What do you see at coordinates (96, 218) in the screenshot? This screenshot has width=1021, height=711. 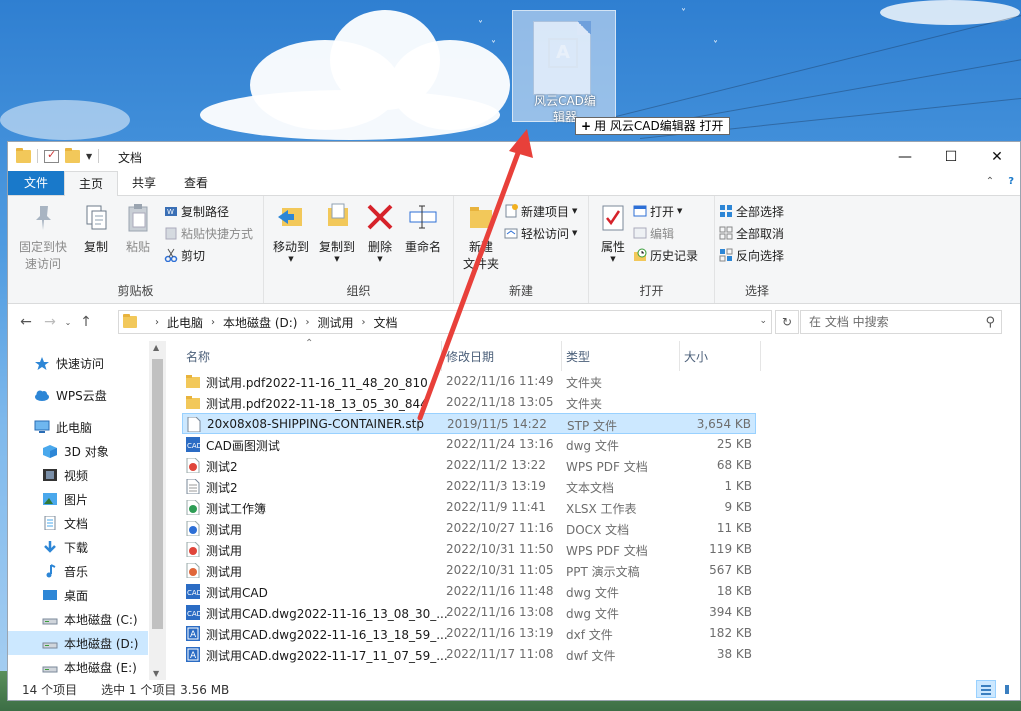 I see `copy-icon` at bounding box center [96, 218].